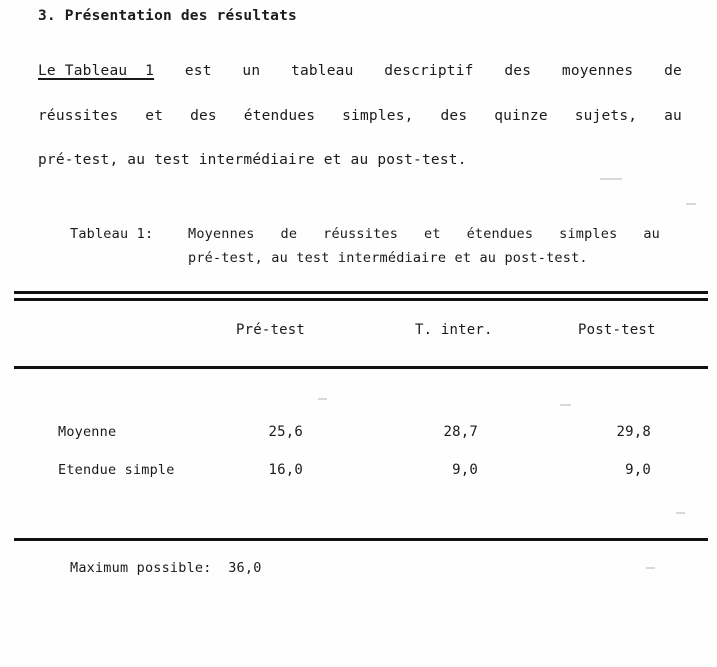 The height and width of the screenshot is (667, 717). I want to click on table-top-rule-lower, so click(361, 299).